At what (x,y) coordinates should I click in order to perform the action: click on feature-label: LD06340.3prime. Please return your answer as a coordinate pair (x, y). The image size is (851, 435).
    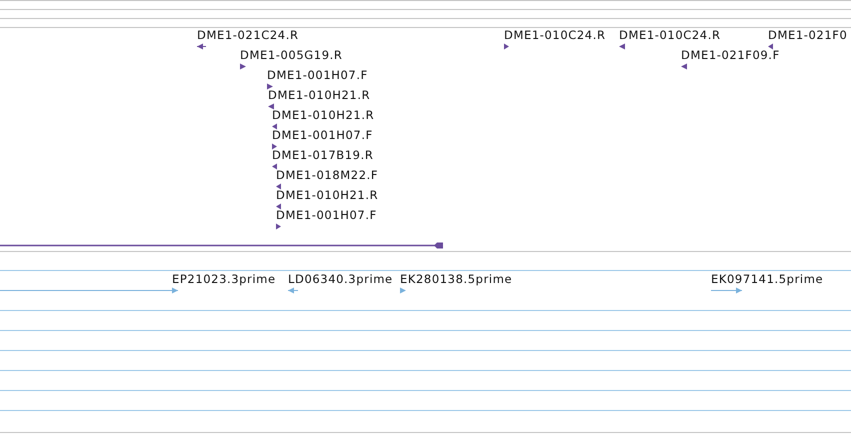
    Looking at the image, I should click on (340, 279).